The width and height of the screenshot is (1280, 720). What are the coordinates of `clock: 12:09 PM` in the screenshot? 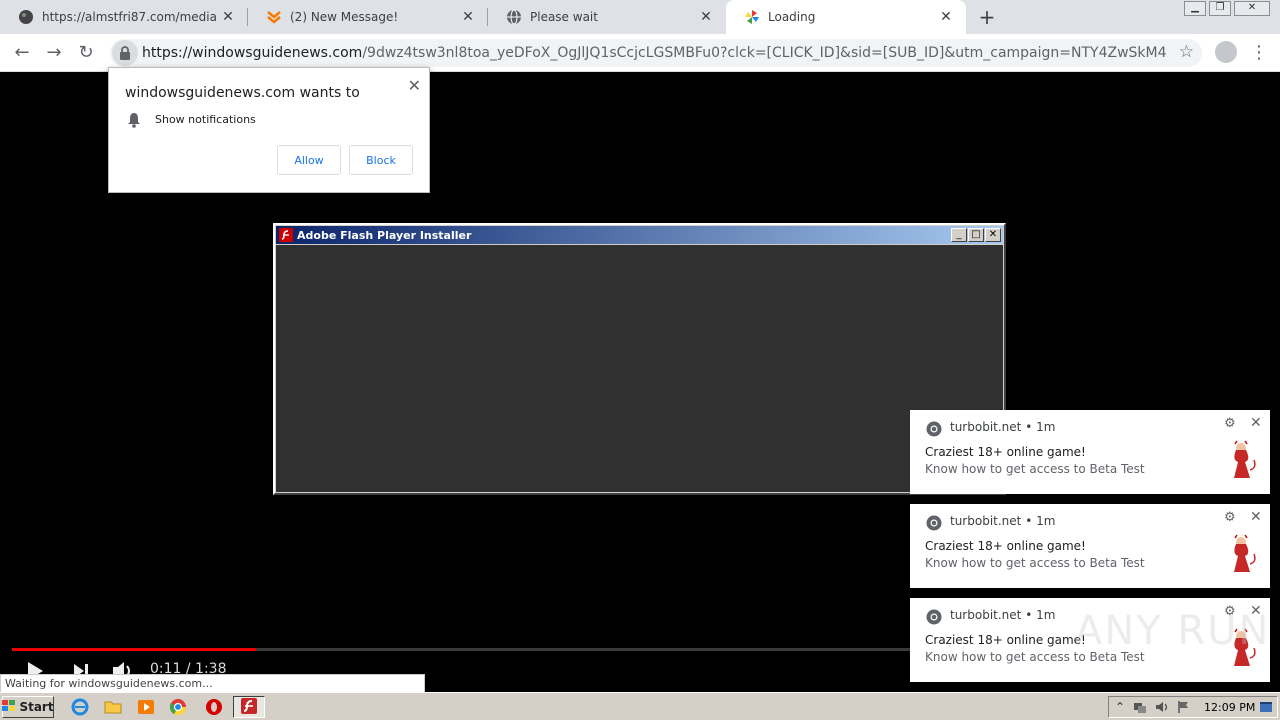 It's located at (1229, 707).